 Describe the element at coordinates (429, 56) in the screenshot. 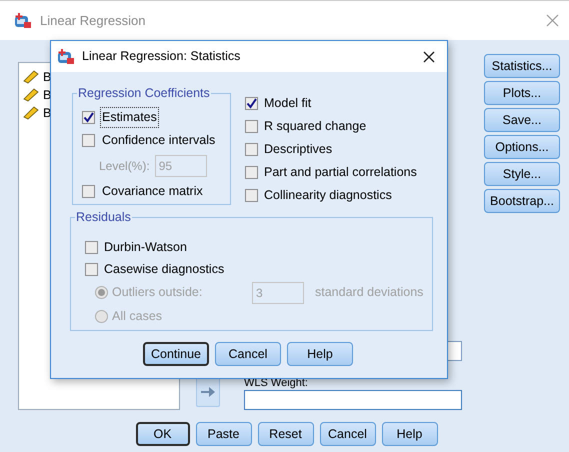

I see `close-icon` at that location.